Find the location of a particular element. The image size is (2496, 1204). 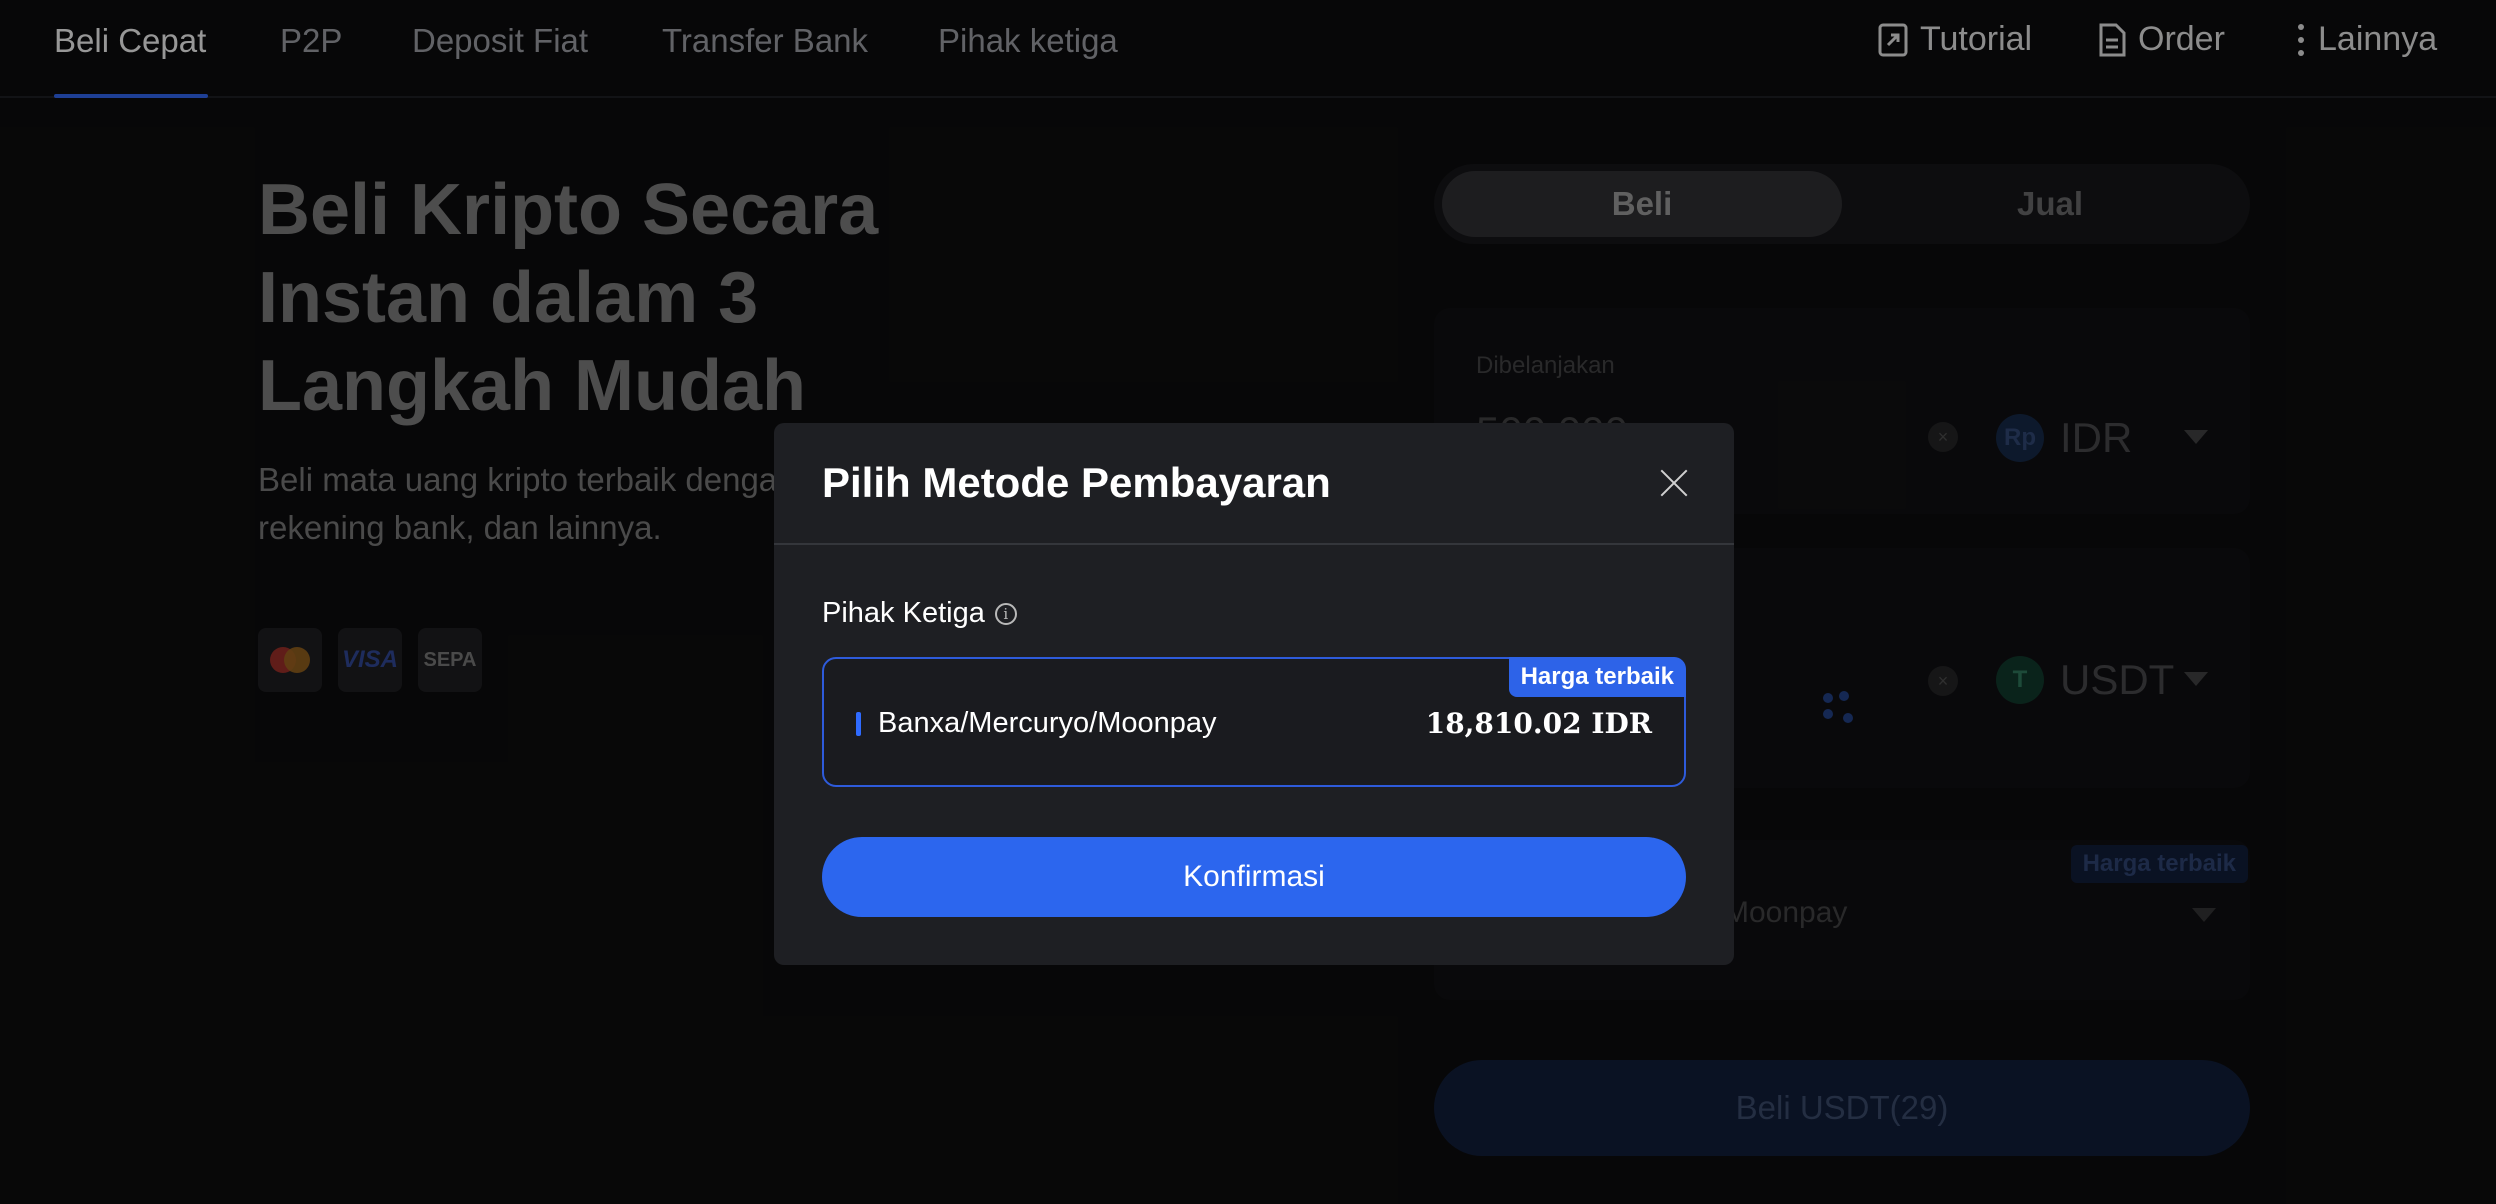

option-price: 18,810.02 IDR is located at coordinates (1538, 723).